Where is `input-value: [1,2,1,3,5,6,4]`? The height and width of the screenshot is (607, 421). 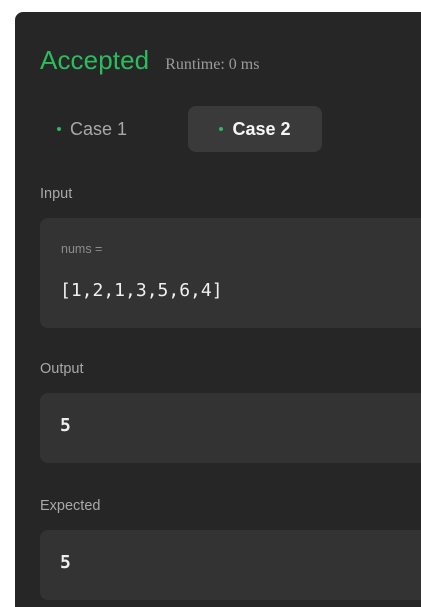
input-value: [1,2,1,3,5,6,4] is located at coordinates (141, 290).